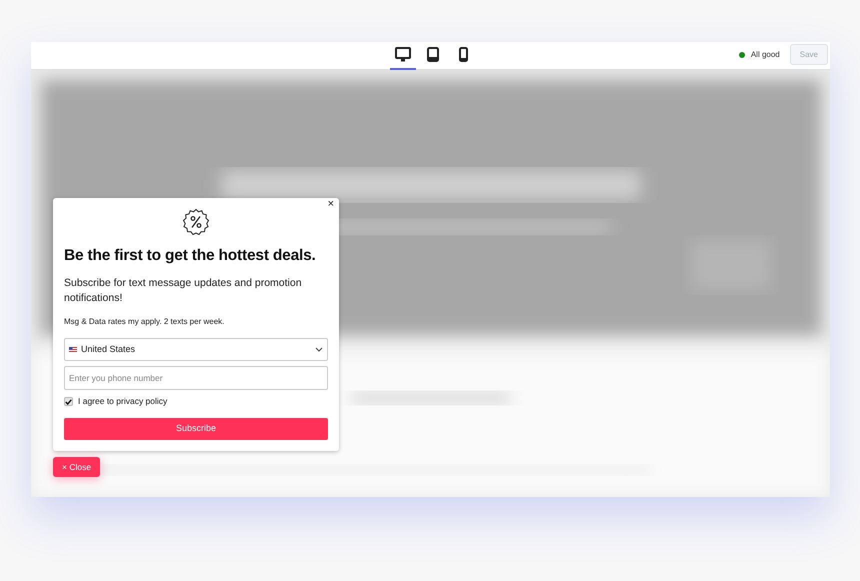 This screenshot has height=581, width=860. I want to click on consent-checkbox, so click(68, 401).